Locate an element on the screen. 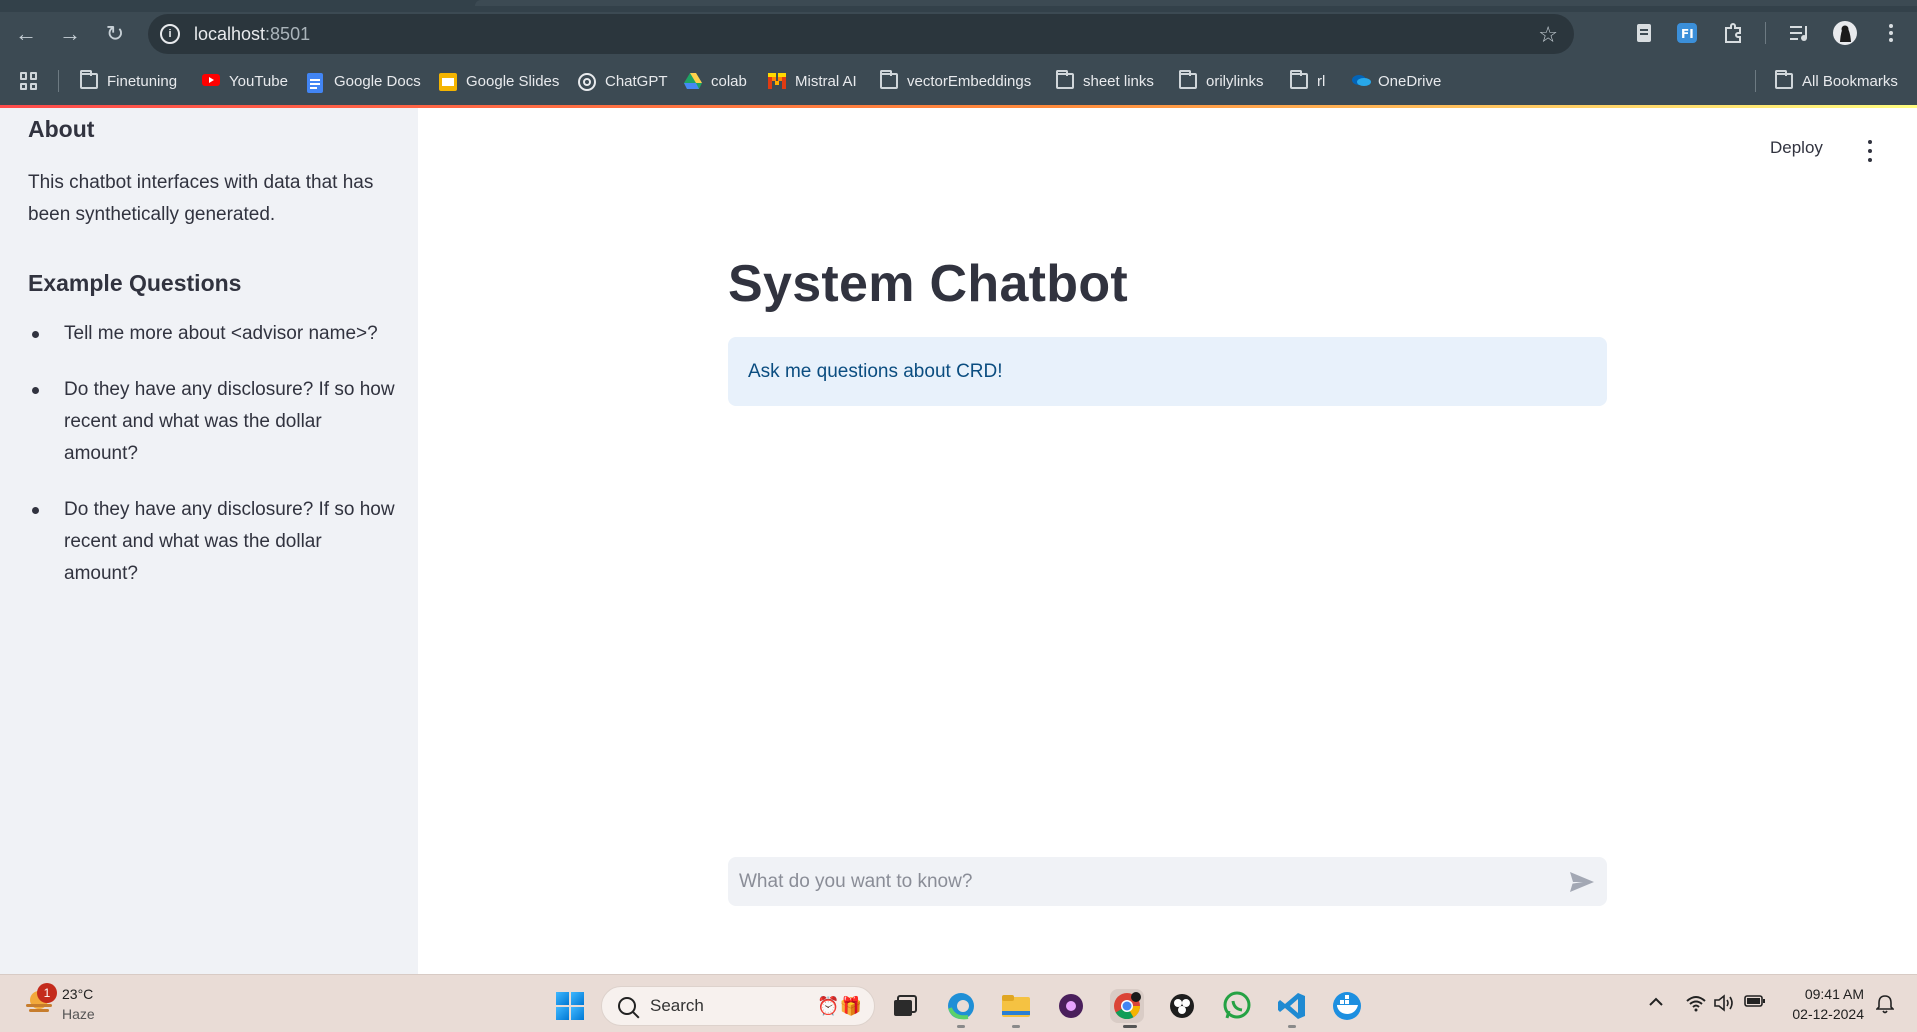  bookmark-orilylinks: orilylinks is located at coordinates (1221, 81).